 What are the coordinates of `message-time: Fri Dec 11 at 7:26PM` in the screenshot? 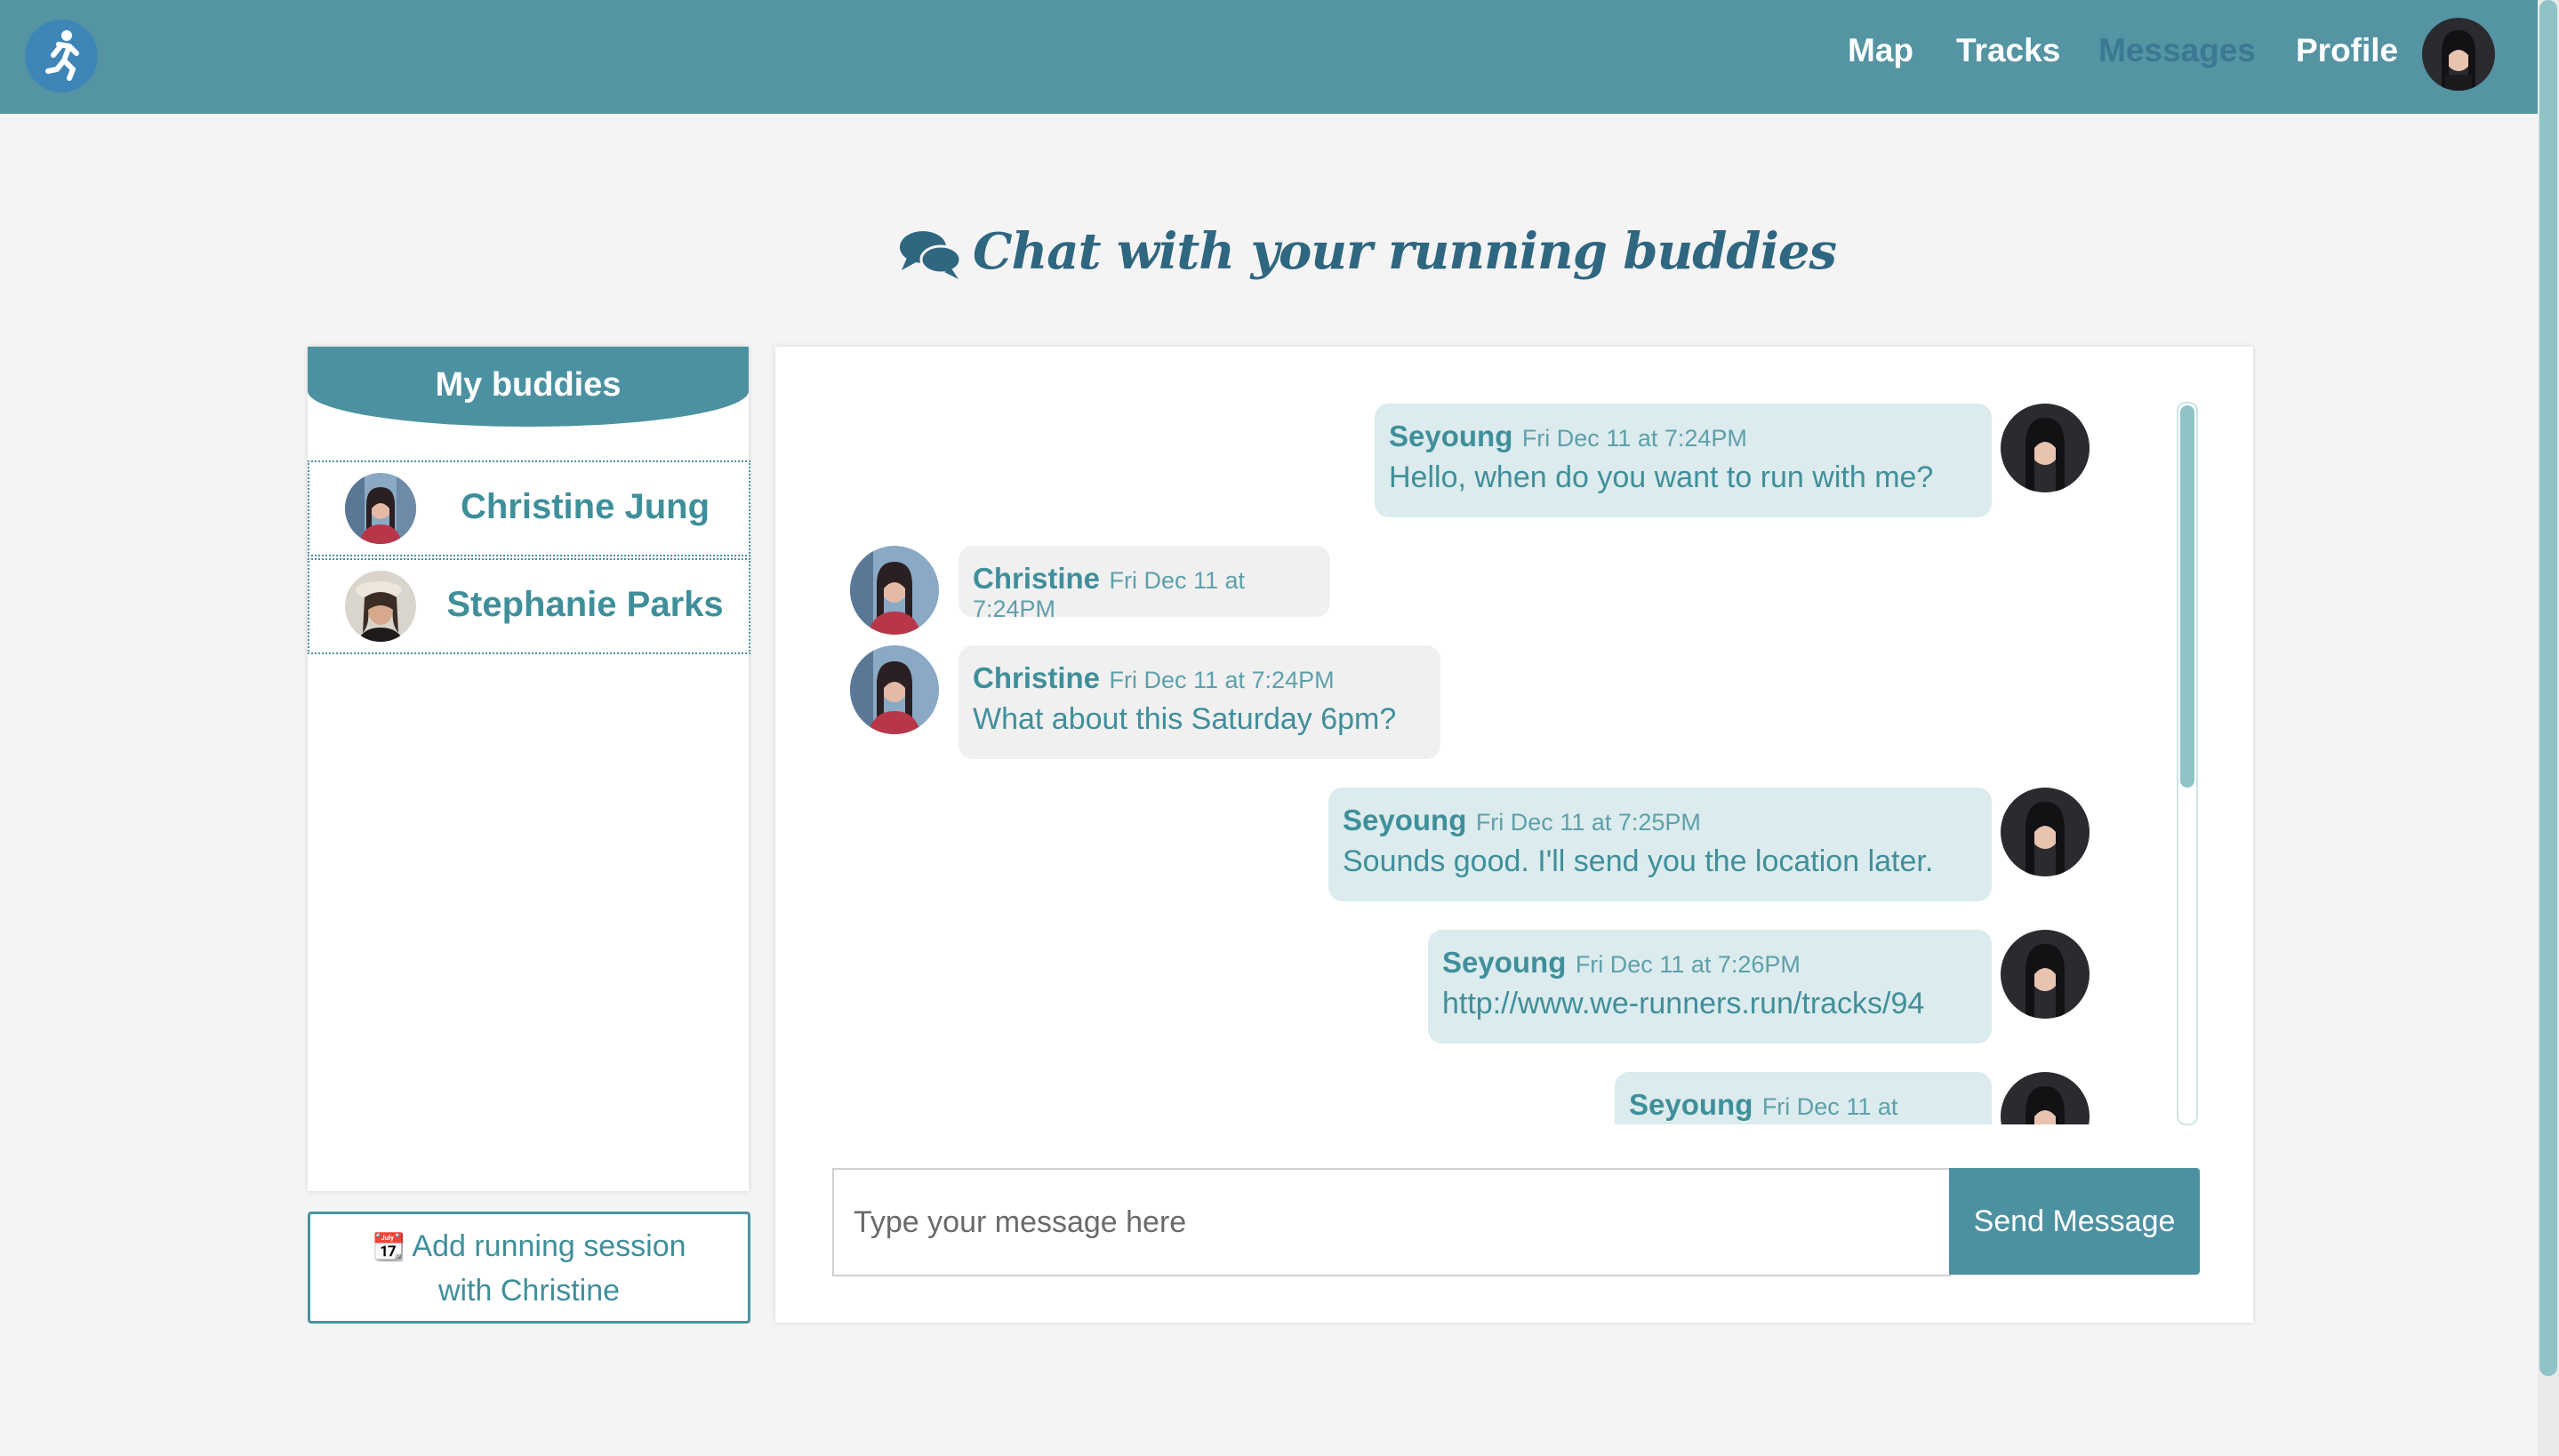 It's located at (1688, 964).